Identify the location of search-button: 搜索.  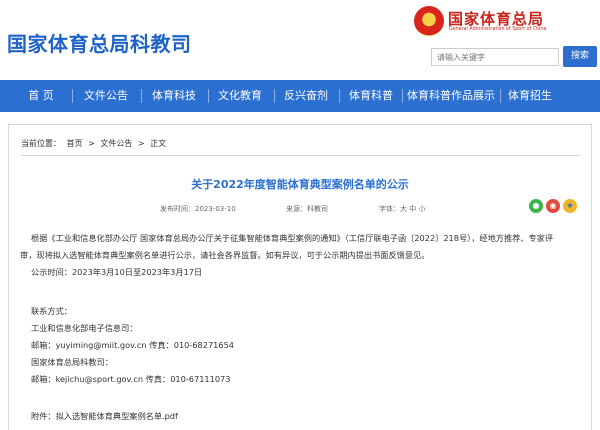
(580, 56).